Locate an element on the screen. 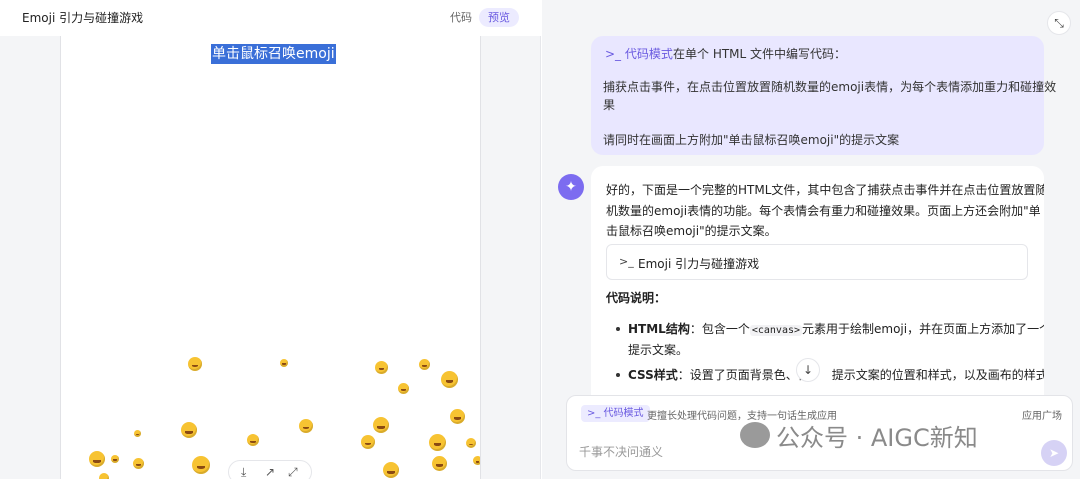  code-artifact-title: Emoji 引力与碰撞游戏 is located at coordinates (699, 264).